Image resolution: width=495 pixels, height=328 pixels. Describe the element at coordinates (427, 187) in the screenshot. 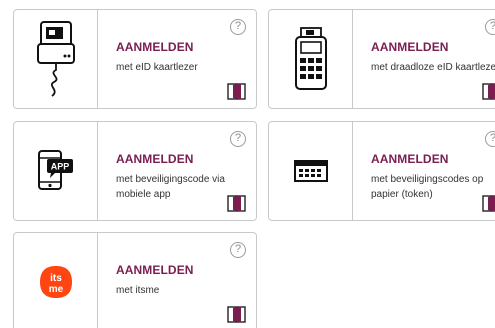

I see `card-subtitle: met beveiligingscodes op papier (token)` at that location.